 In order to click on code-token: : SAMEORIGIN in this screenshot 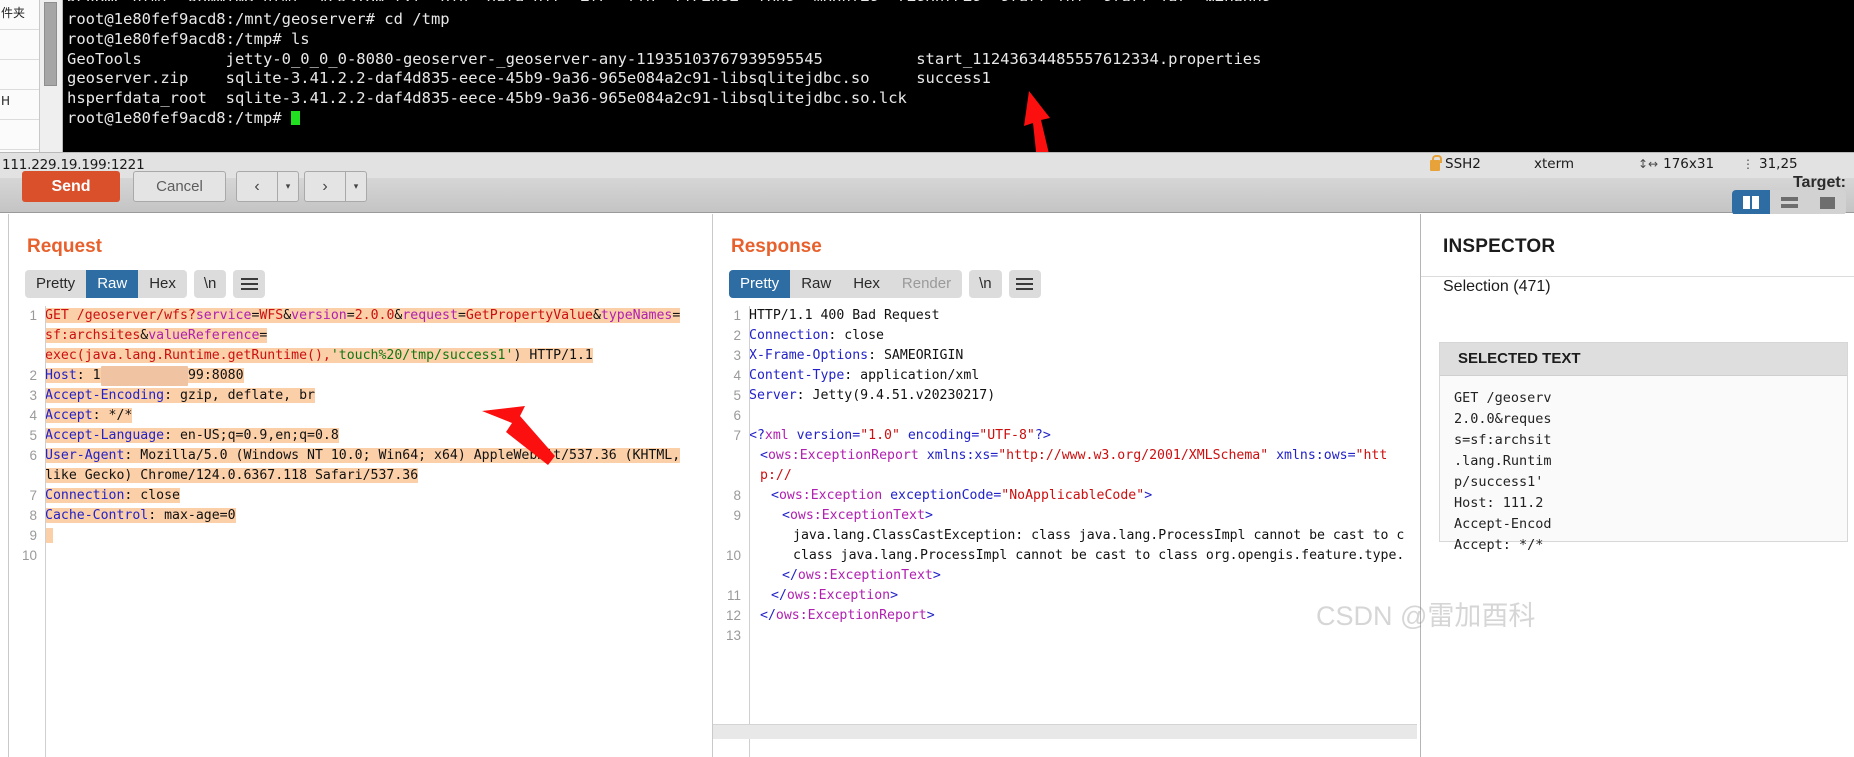, I will do `click(916, 355)`.